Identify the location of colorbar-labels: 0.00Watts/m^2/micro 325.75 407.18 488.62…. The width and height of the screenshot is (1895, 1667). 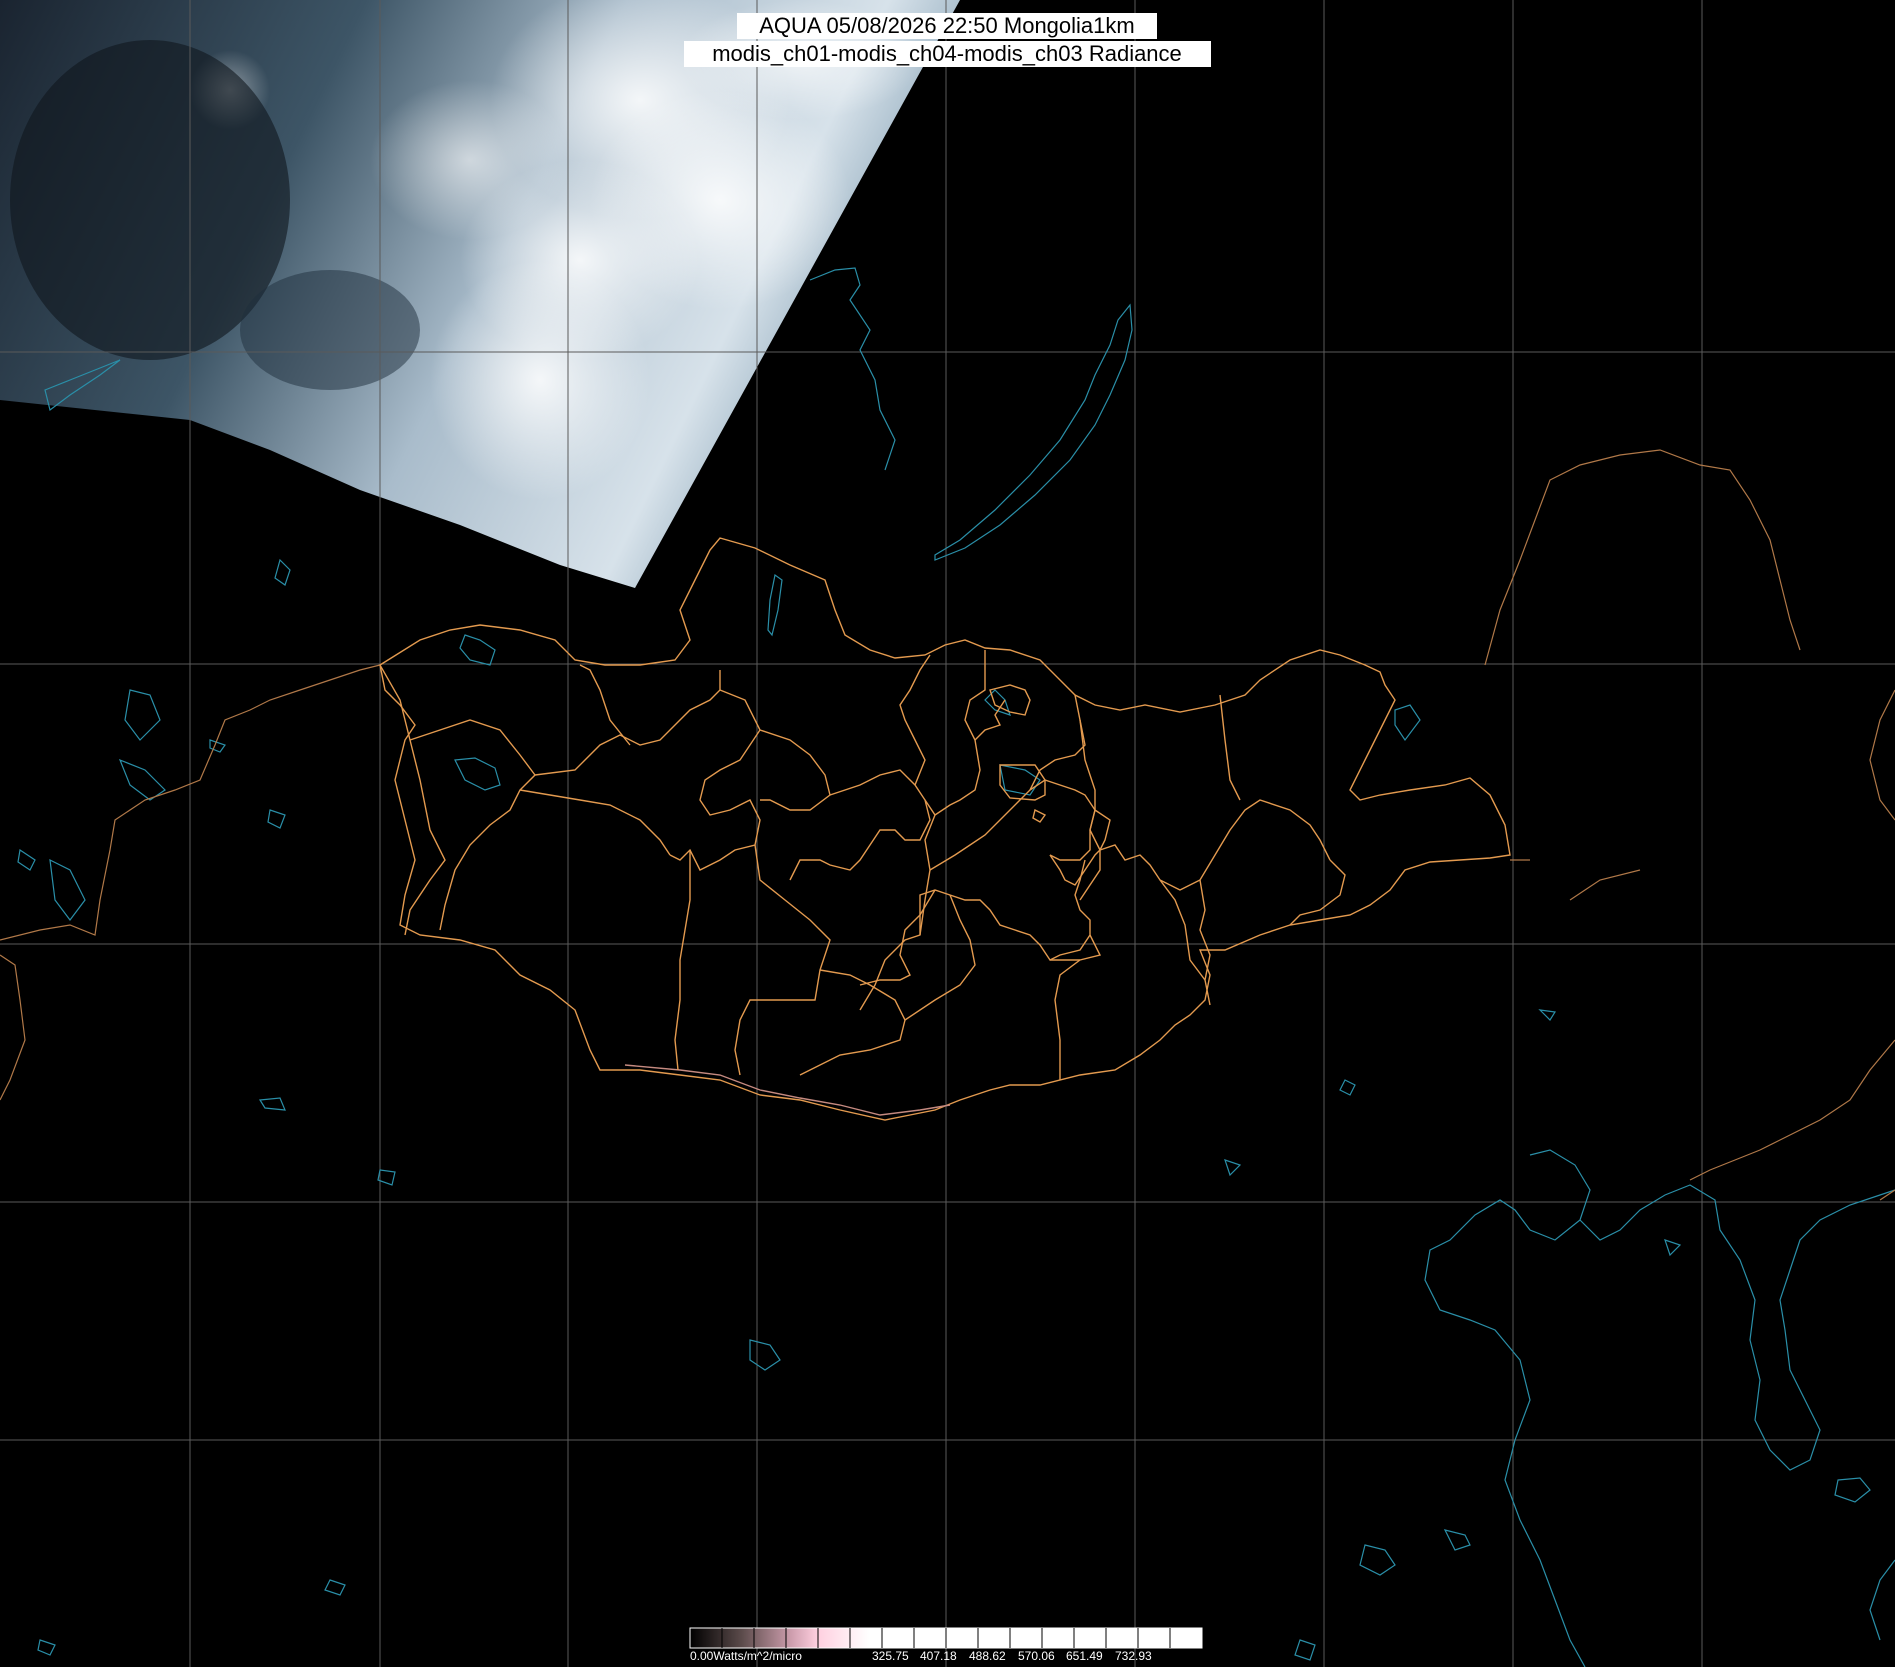
(921, 1656).